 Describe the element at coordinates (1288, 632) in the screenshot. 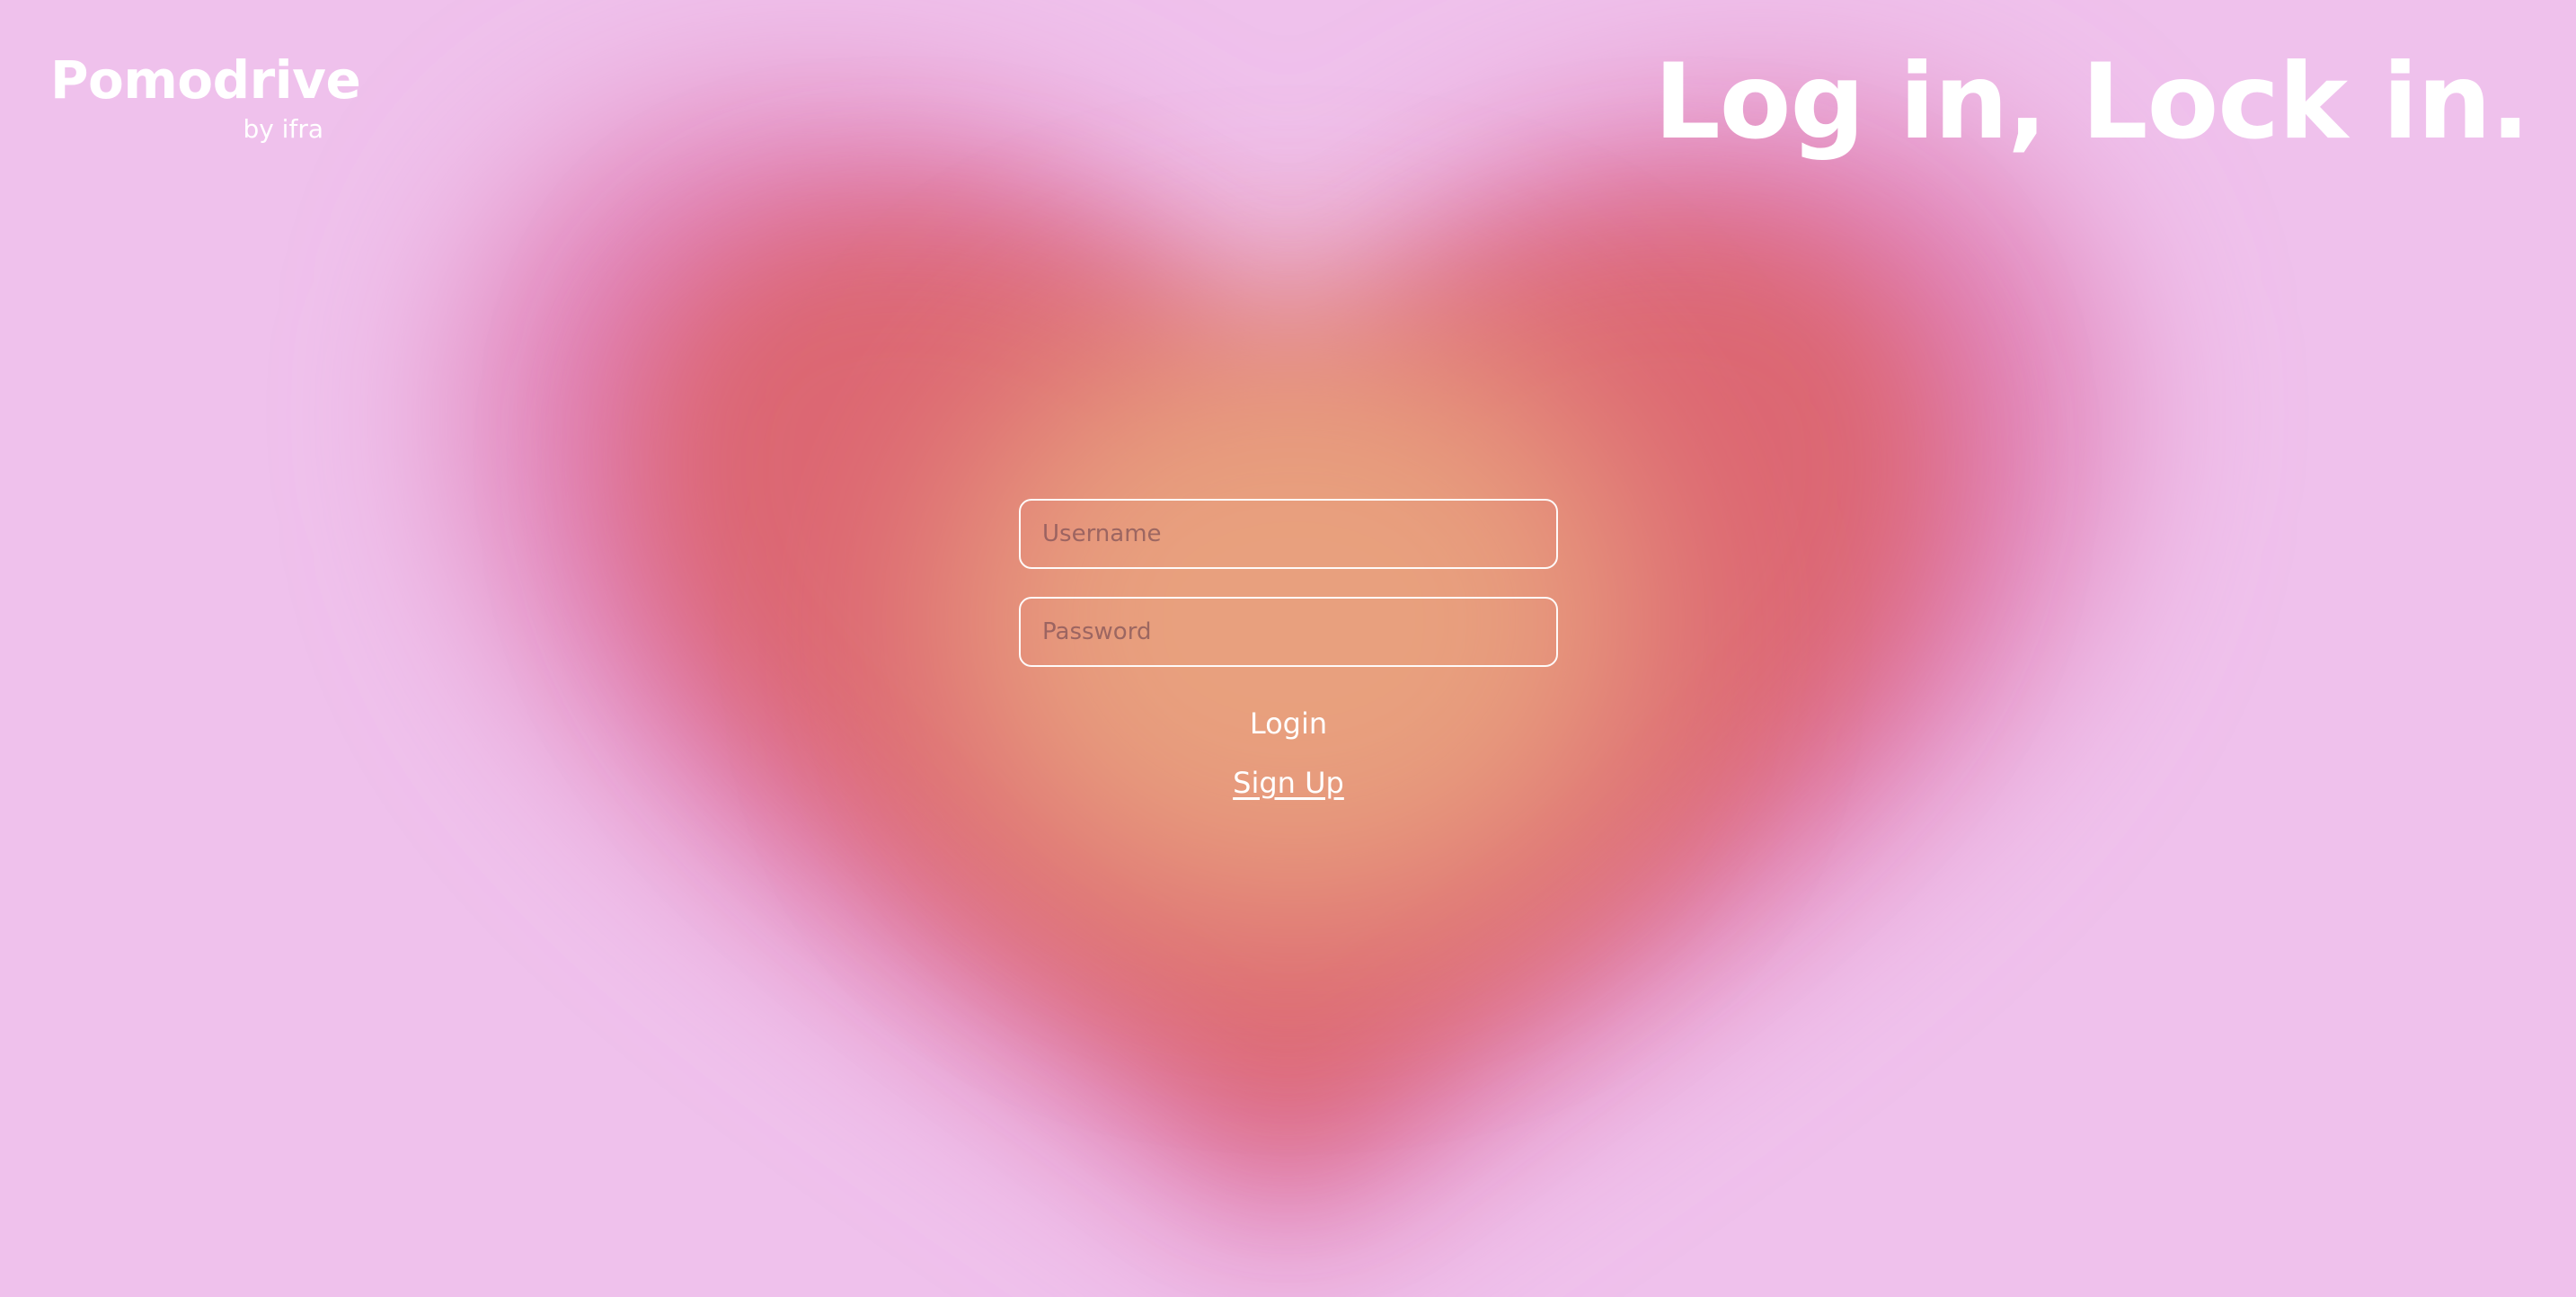

I see `password-input` at that location.